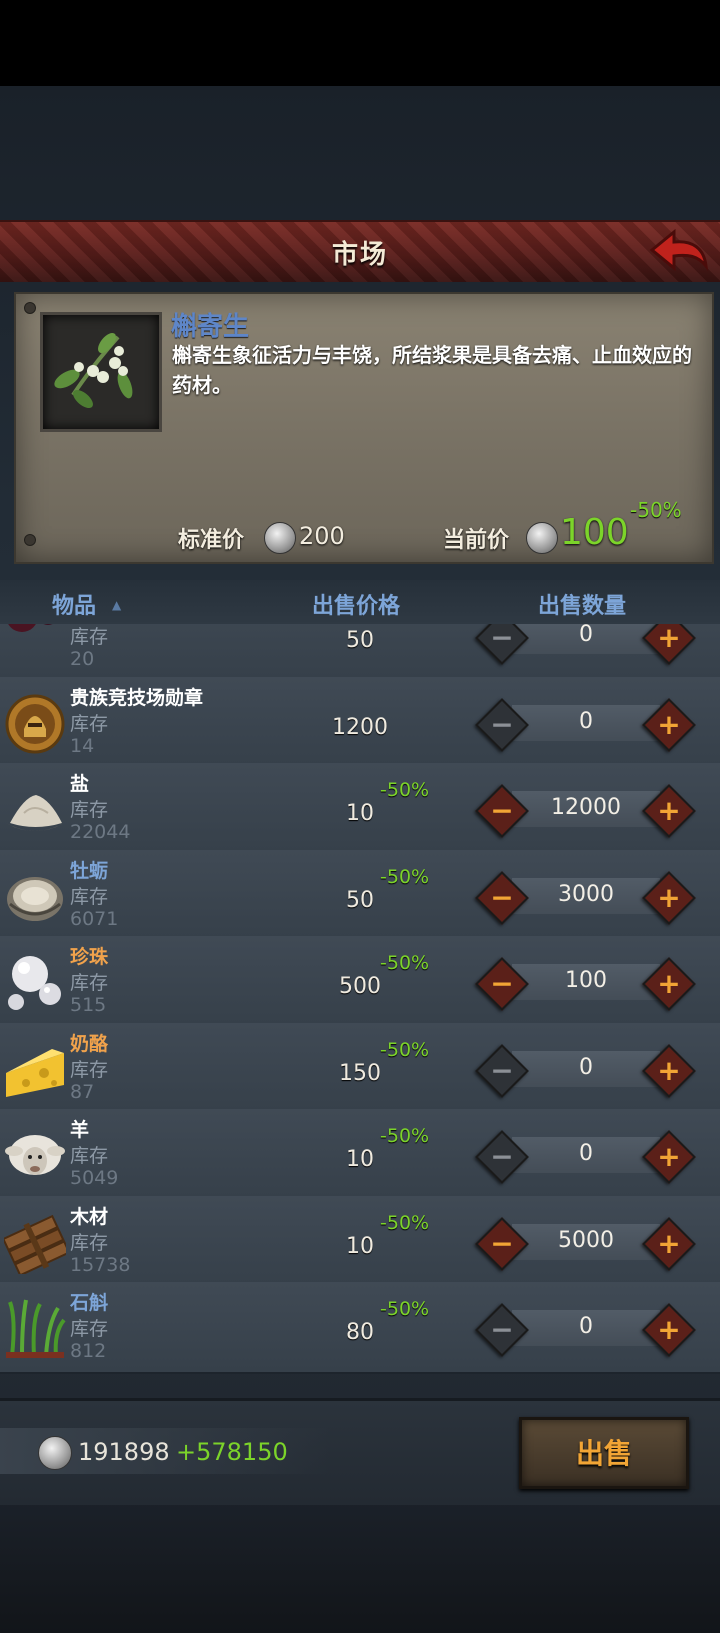  I want to click on stock-value: 20, so click(82, 659).